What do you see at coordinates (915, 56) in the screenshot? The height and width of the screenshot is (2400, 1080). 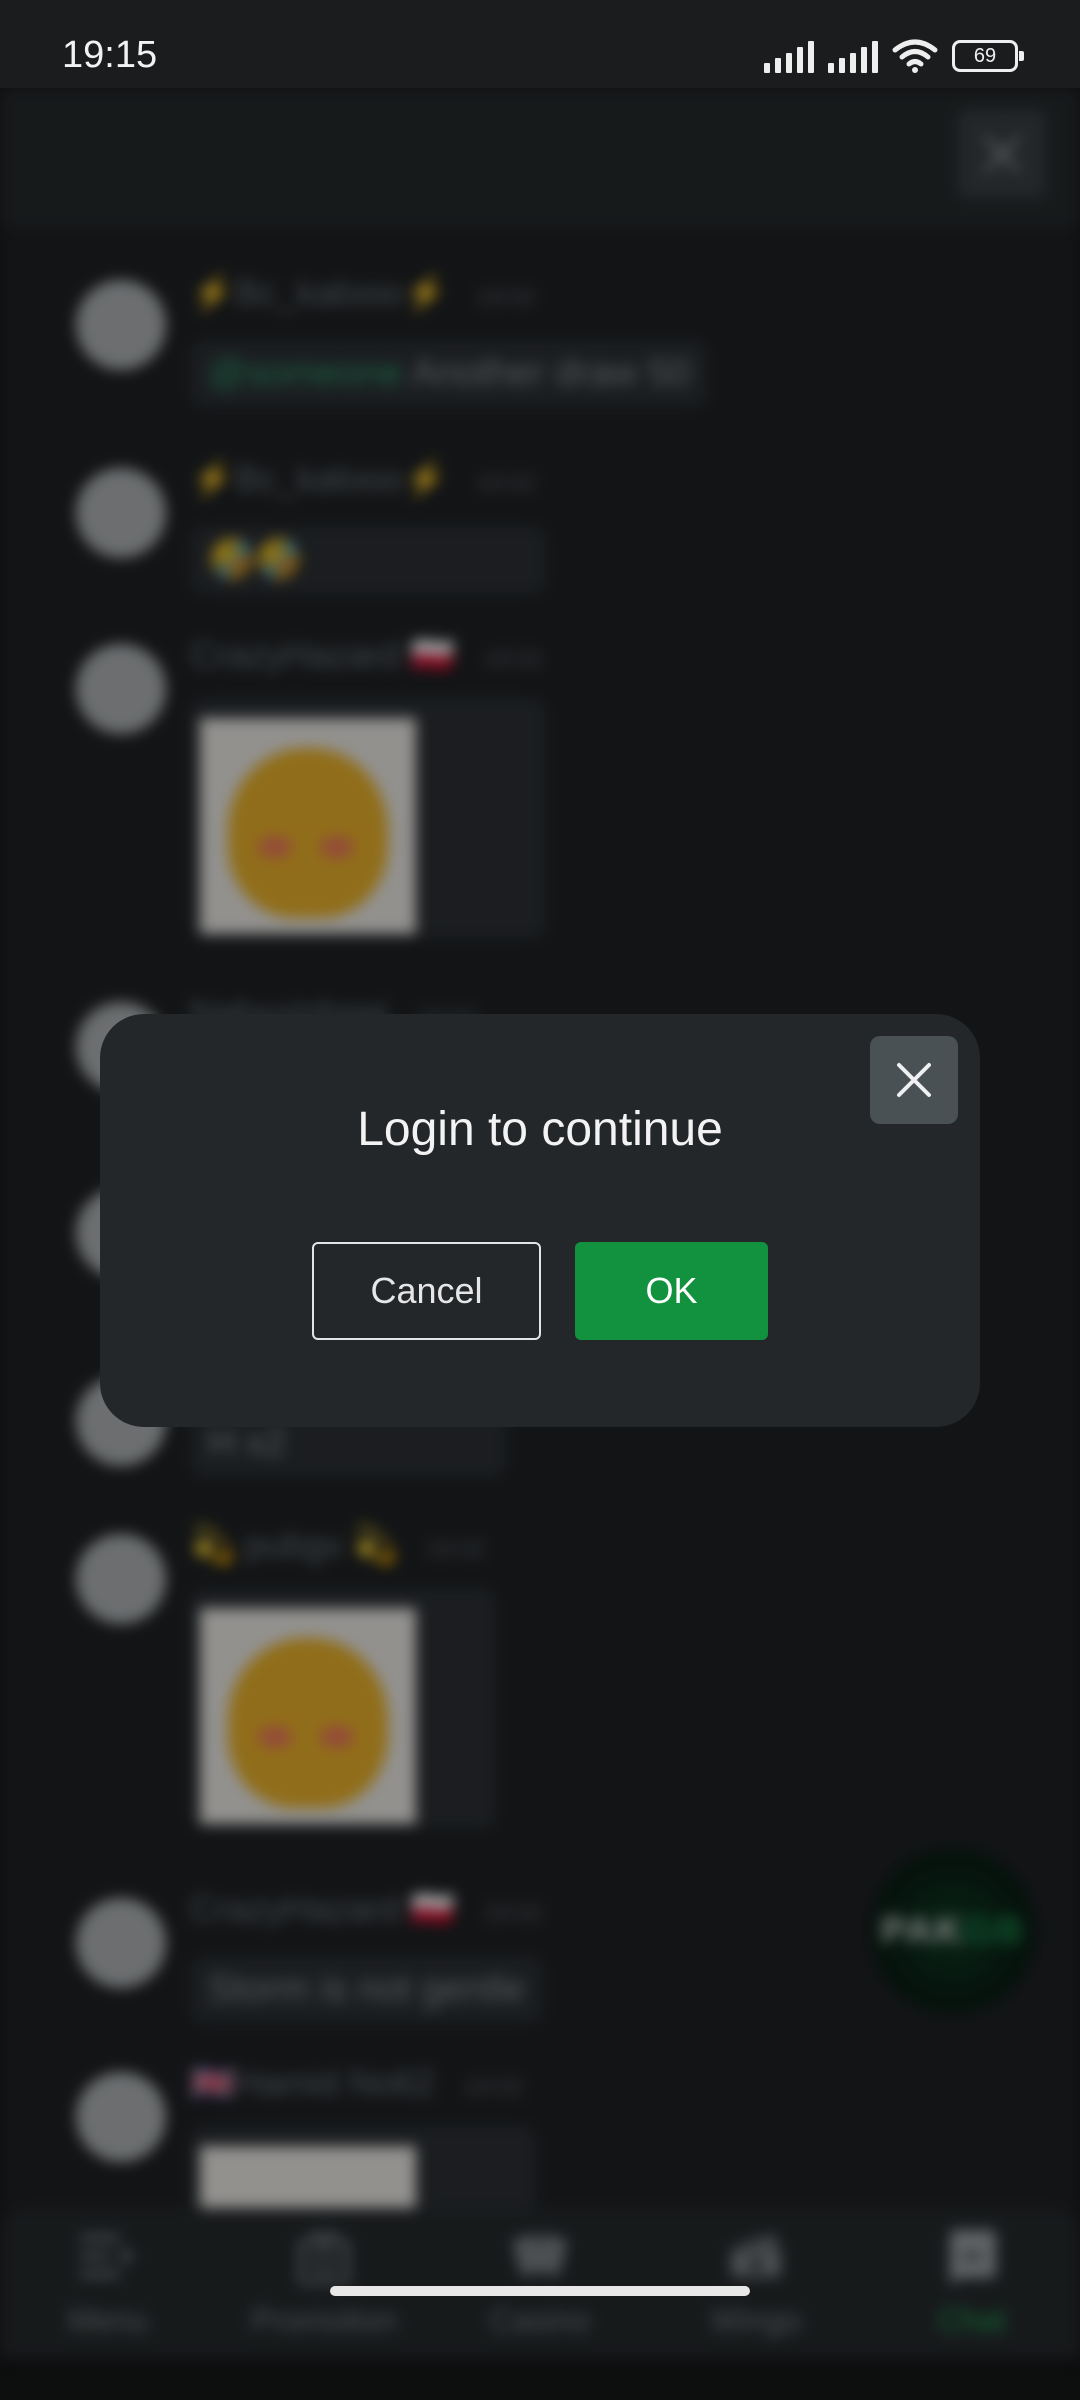 I see `wifi-icon` at bounding box center [915, 56].